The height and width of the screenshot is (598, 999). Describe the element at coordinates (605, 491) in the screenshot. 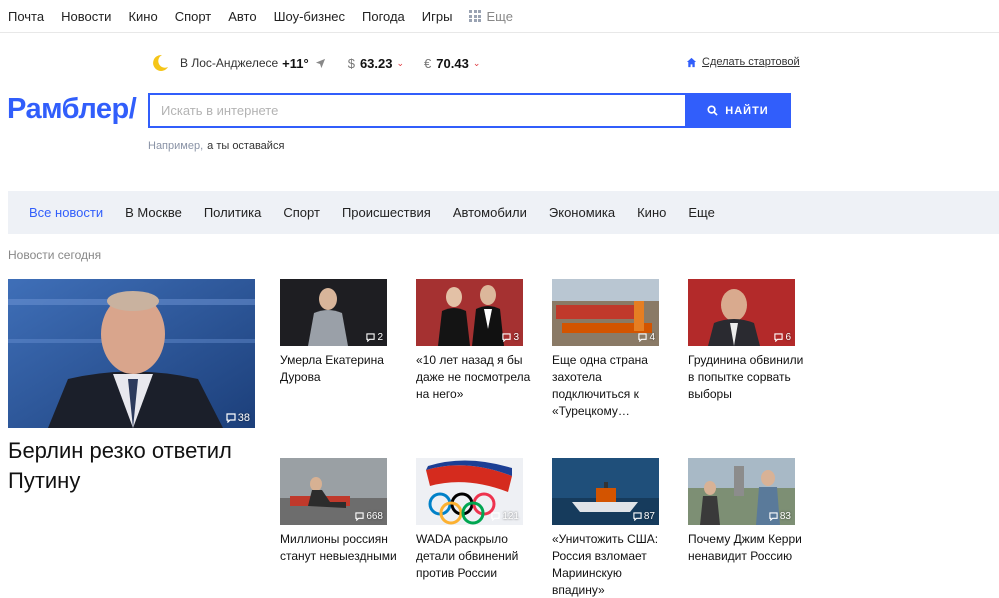

I see `news-thumb: 87` at that location.